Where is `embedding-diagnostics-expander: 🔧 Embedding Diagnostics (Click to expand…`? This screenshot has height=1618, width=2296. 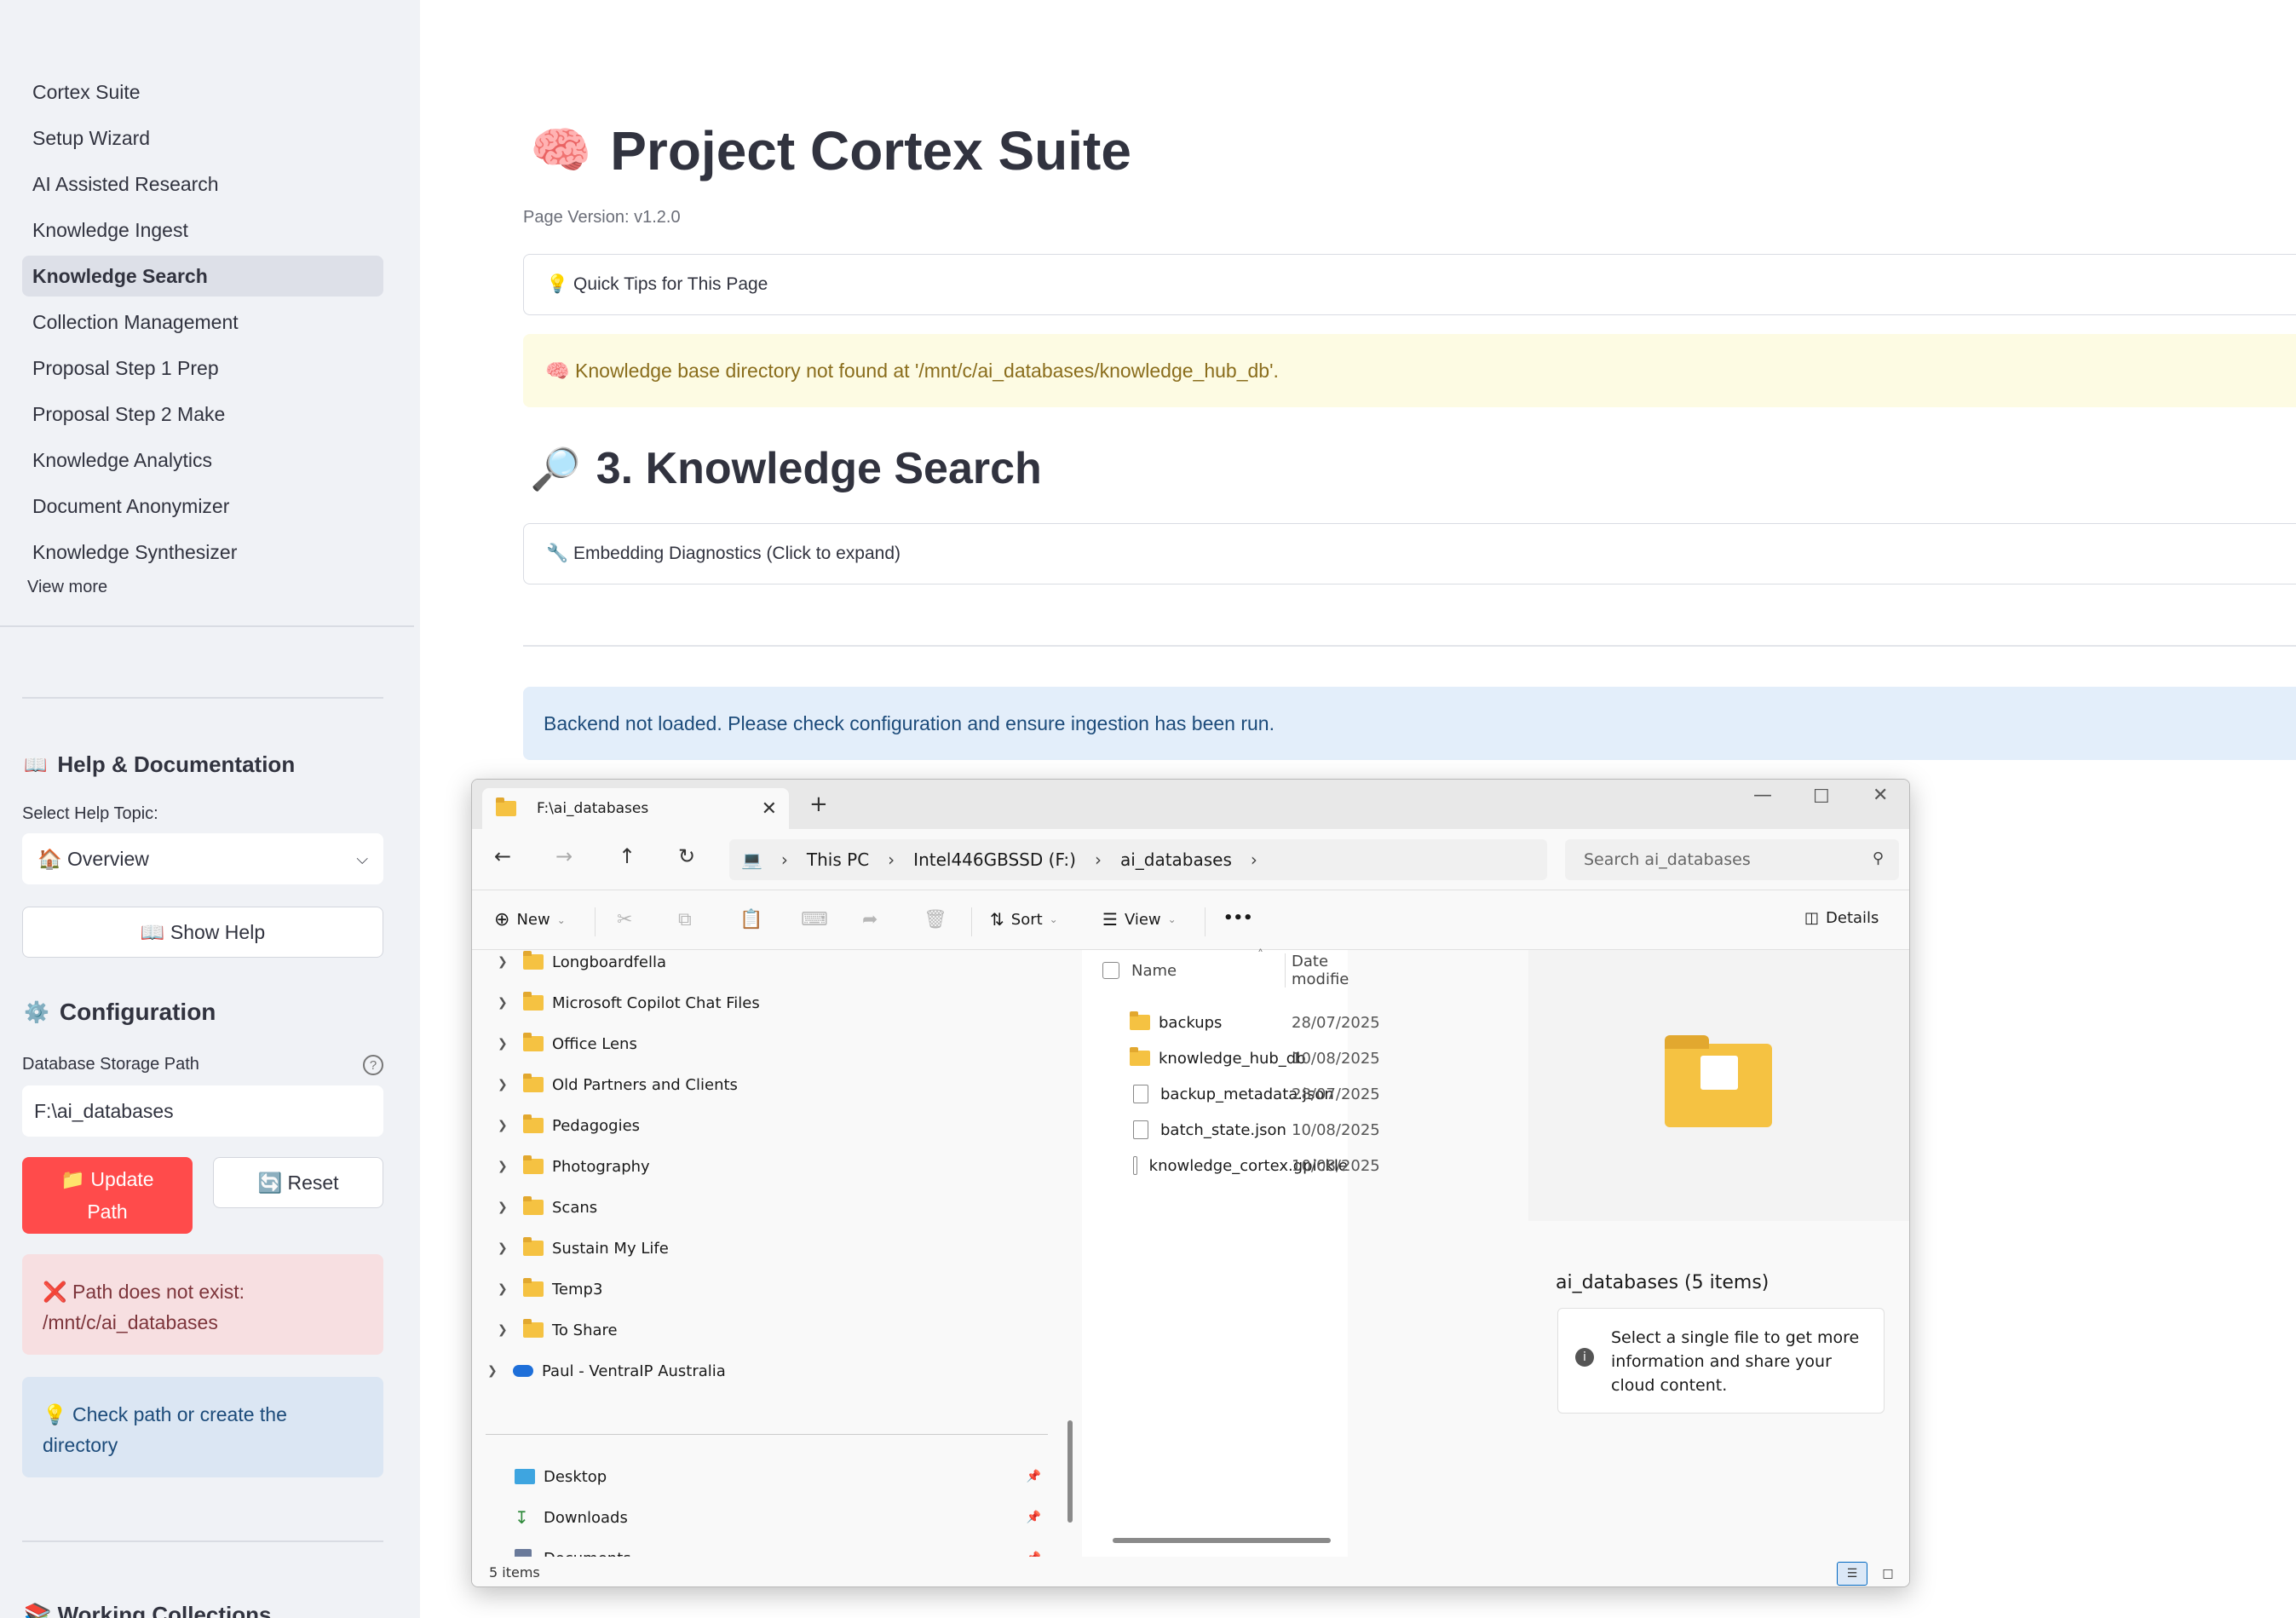
embedding-diagnostics-expander: 🔧 Embedding Diagnostics (Click to expand… is located at coordinates (1409, 553).